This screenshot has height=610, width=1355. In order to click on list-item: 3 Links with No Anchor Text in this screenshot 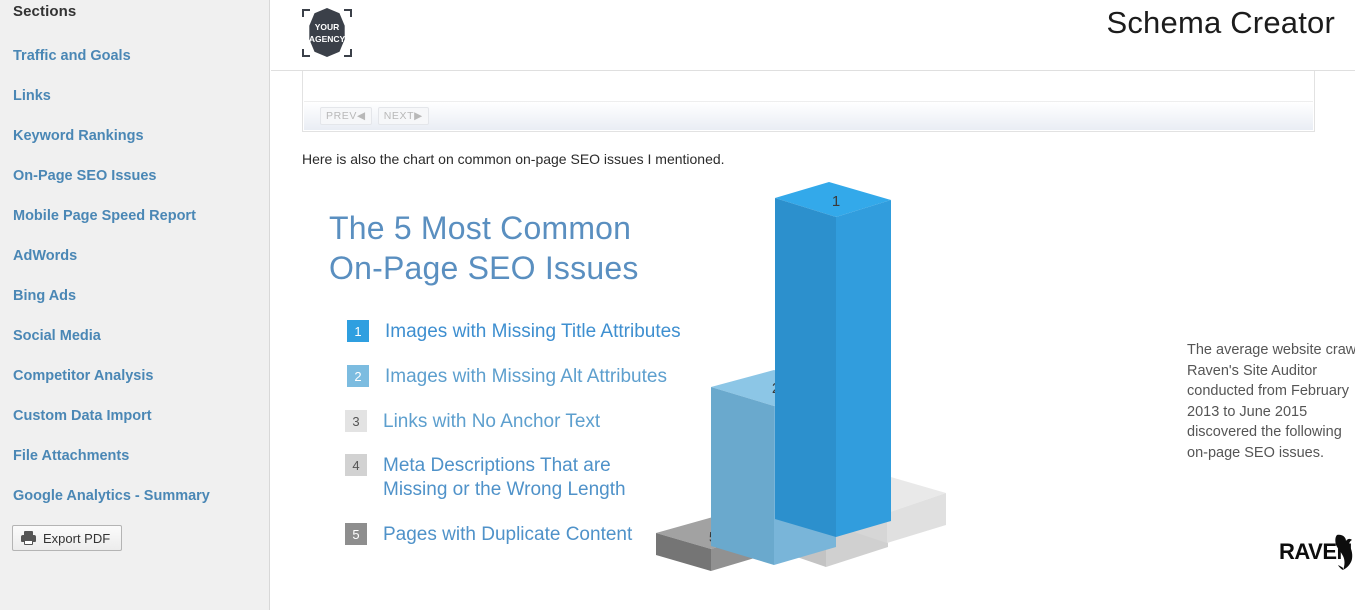, I will do `click(472, 422)`.